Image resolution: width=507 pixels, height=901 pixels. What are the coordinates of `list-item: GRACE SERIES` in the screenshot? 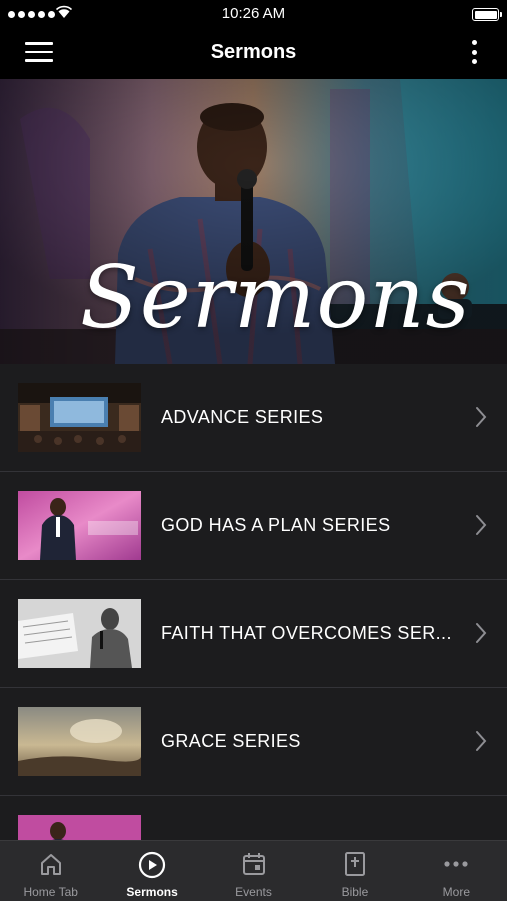 It's located at (253, 742).